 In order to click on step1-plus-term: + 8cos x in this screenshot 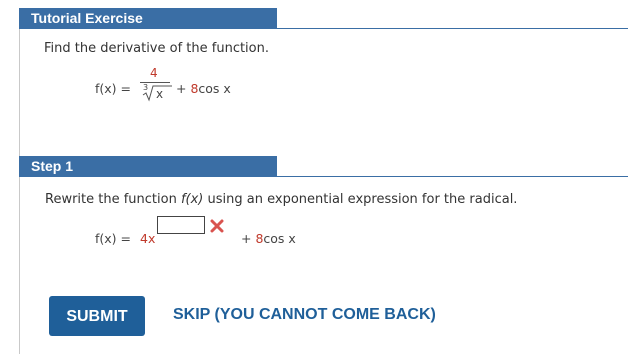, I will do `click(268, 238)`.